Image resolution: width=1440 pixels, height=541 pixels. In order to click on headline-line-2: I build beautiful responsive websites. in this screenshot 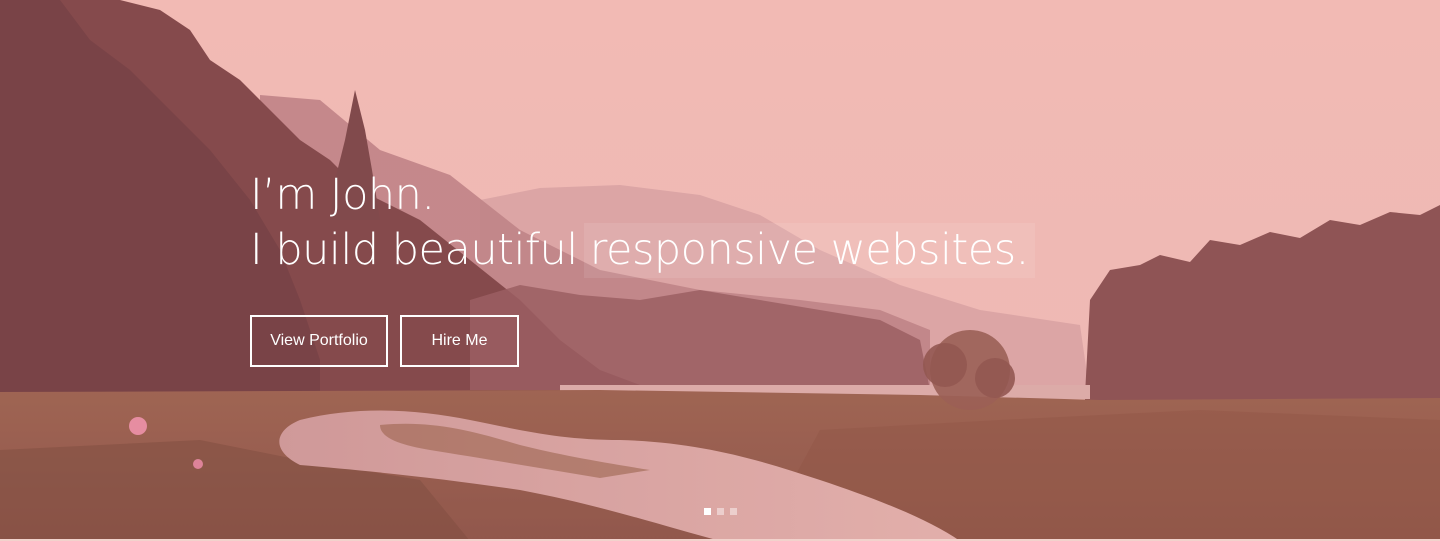, I will do `click(642, 250)`.